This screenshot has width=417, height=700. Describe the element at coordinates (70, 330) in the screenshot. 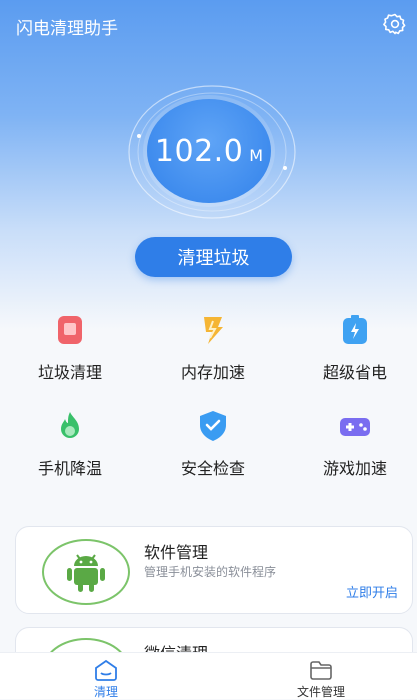

I see `trash-phone-icon` at that location.